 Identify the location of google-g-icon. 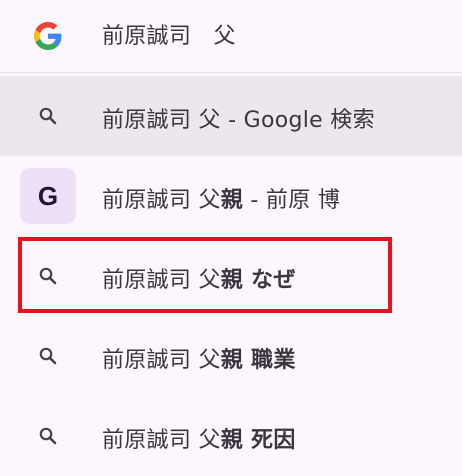
(48, 36).